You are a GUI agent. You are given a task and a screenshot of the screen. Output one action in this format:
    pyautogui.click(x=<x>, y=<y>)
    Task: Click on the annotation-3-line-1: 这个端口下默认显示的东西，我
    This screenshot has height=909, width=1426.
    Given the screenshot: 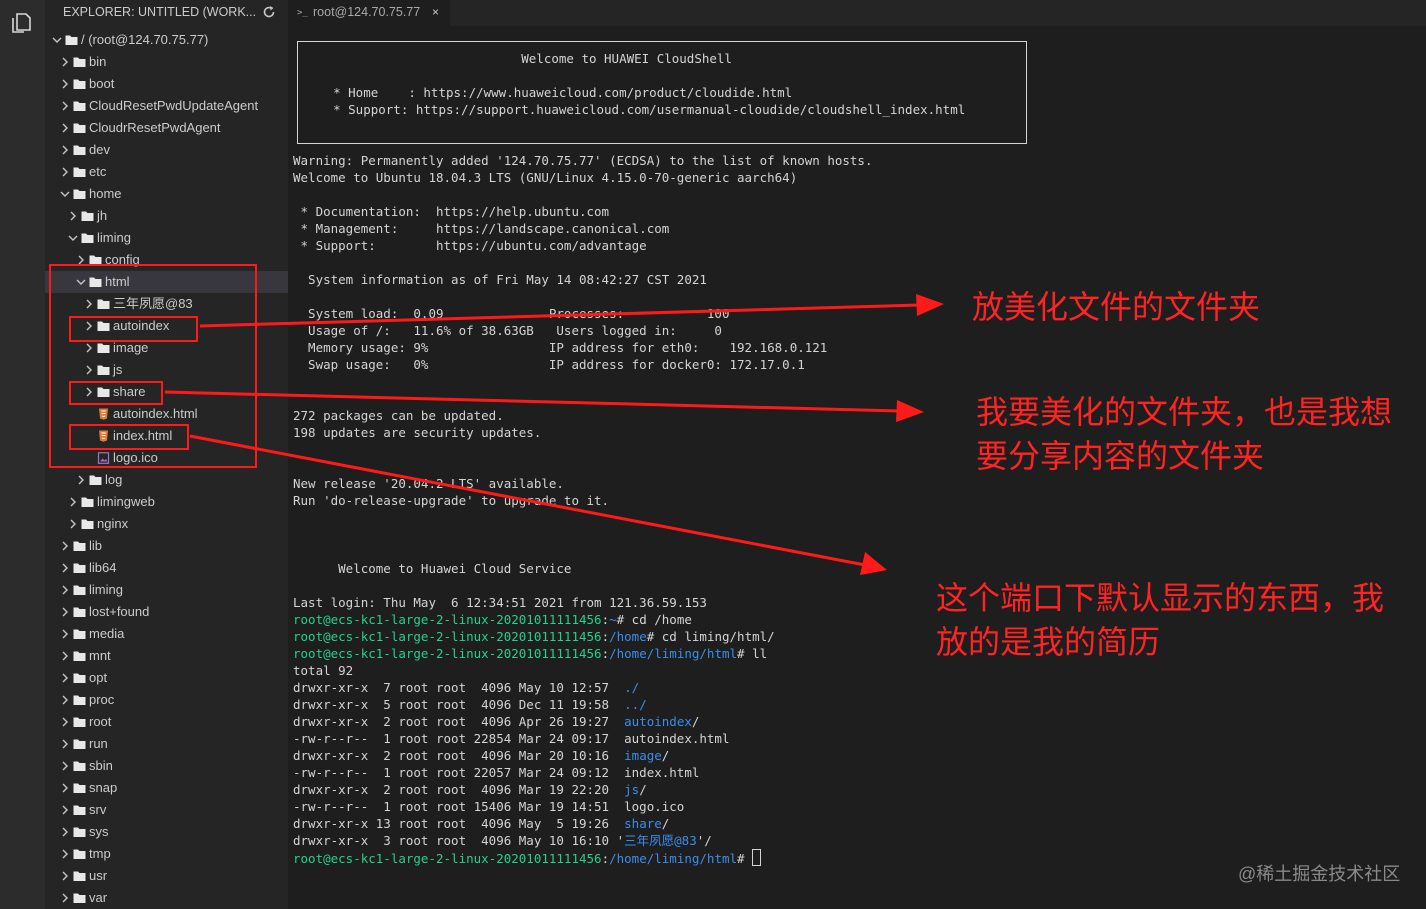 What is the action you would take?
    pyautogui.click(x=1160, y=598)
    